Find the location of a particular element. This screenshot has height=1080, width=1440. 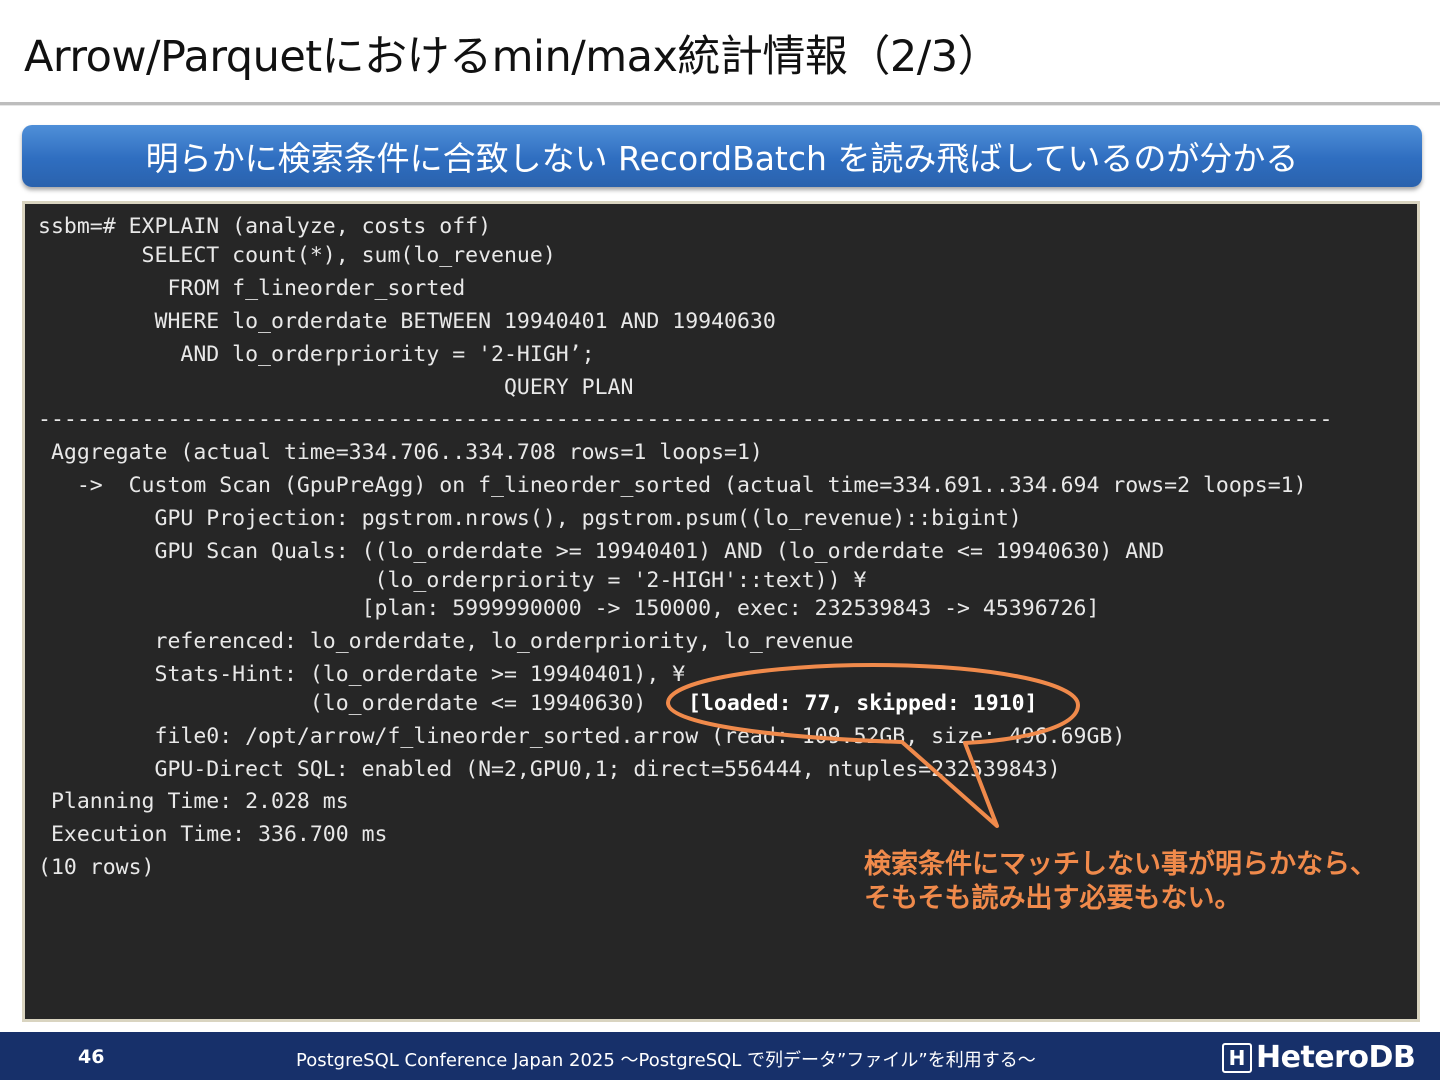

logo-mark-icon: H is located at coordinates (1237, 1057).